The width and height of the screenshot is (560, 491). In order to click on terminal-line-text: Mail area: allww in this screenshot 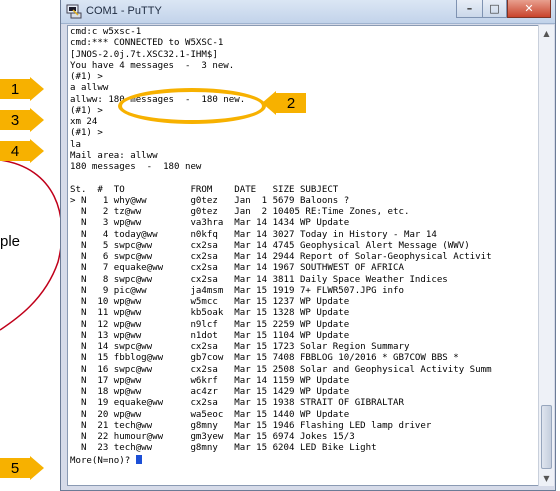, I will do `click(114, 155)`.